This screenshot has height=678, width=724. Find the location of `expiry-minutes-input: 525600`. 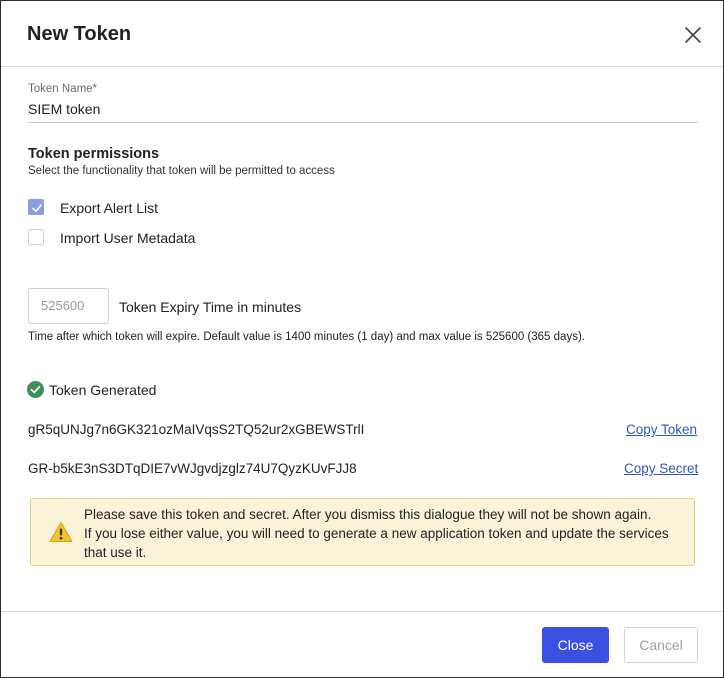

expiry-minutes-input: 525600 is located at coordinates (68, 306).